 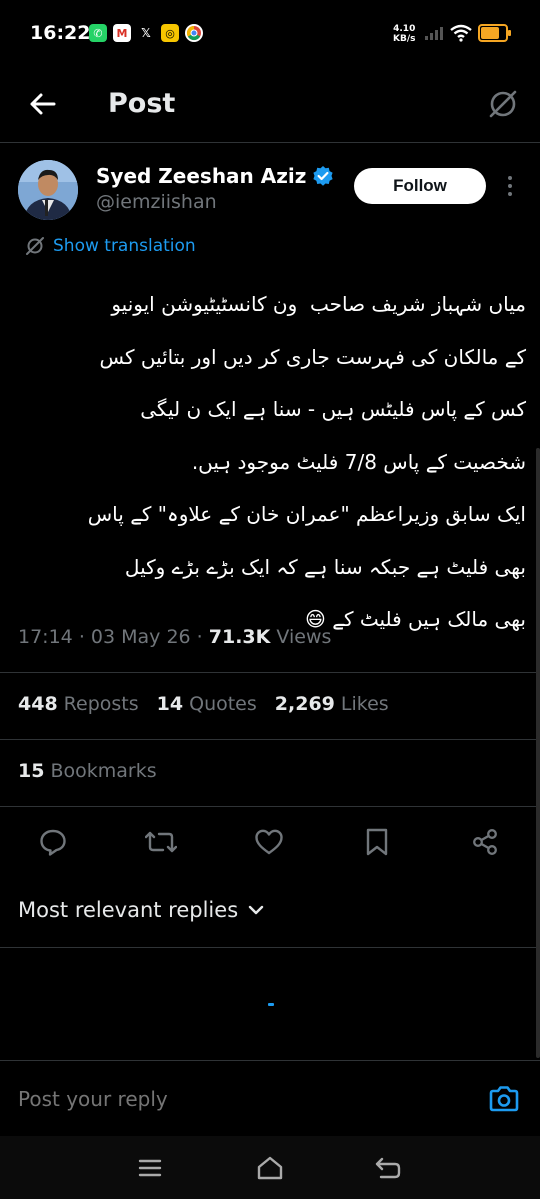 I want to click on scrollbar-thumb, so click(x=538, y=753).